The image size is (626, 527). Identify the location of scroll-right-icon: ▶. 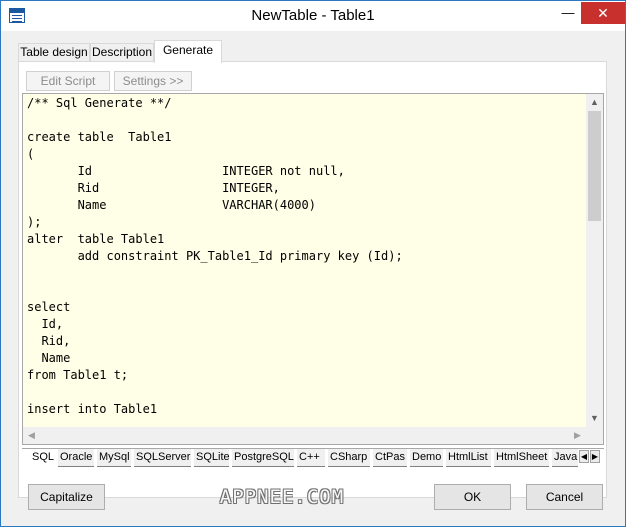
(577, 435).